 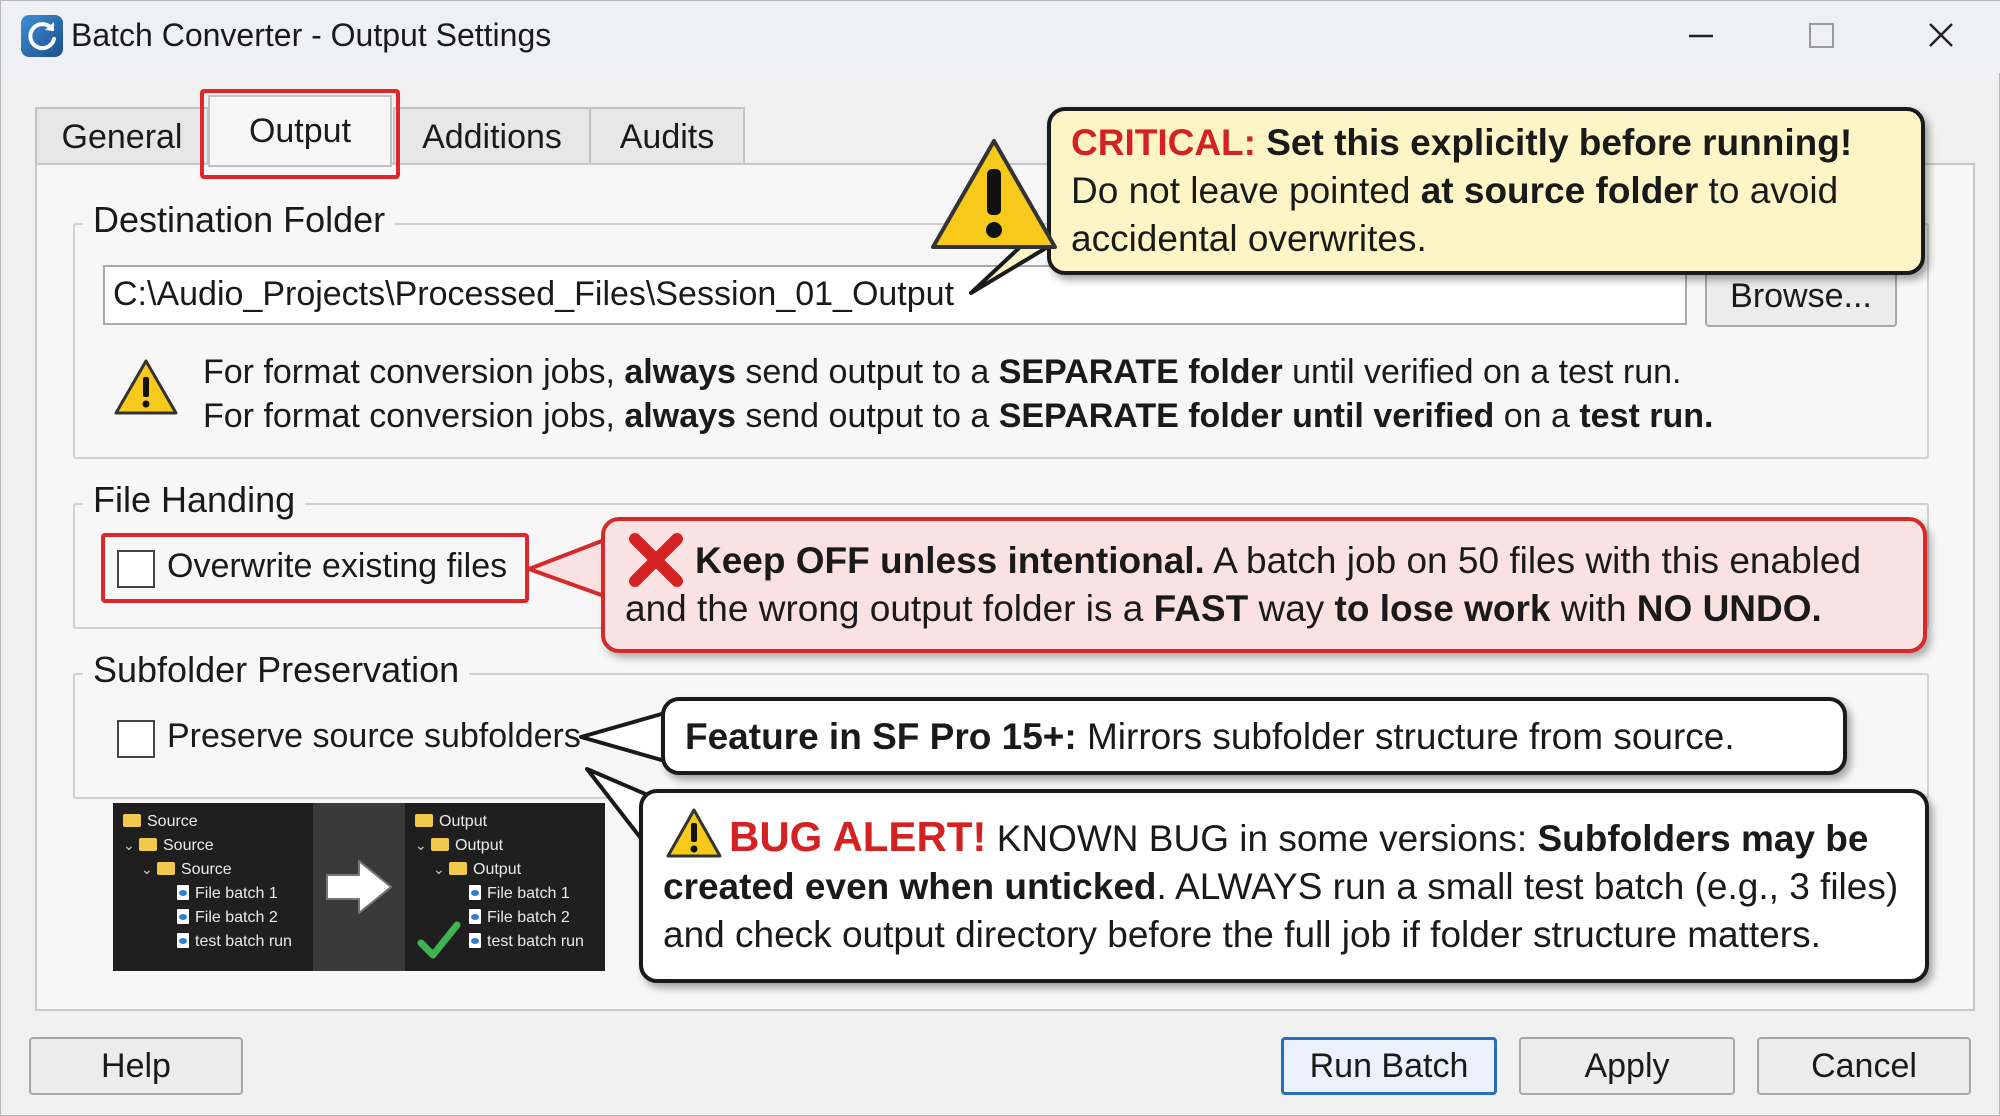 I want to click on tab-additions: Additions, so click(x=492, y=136).